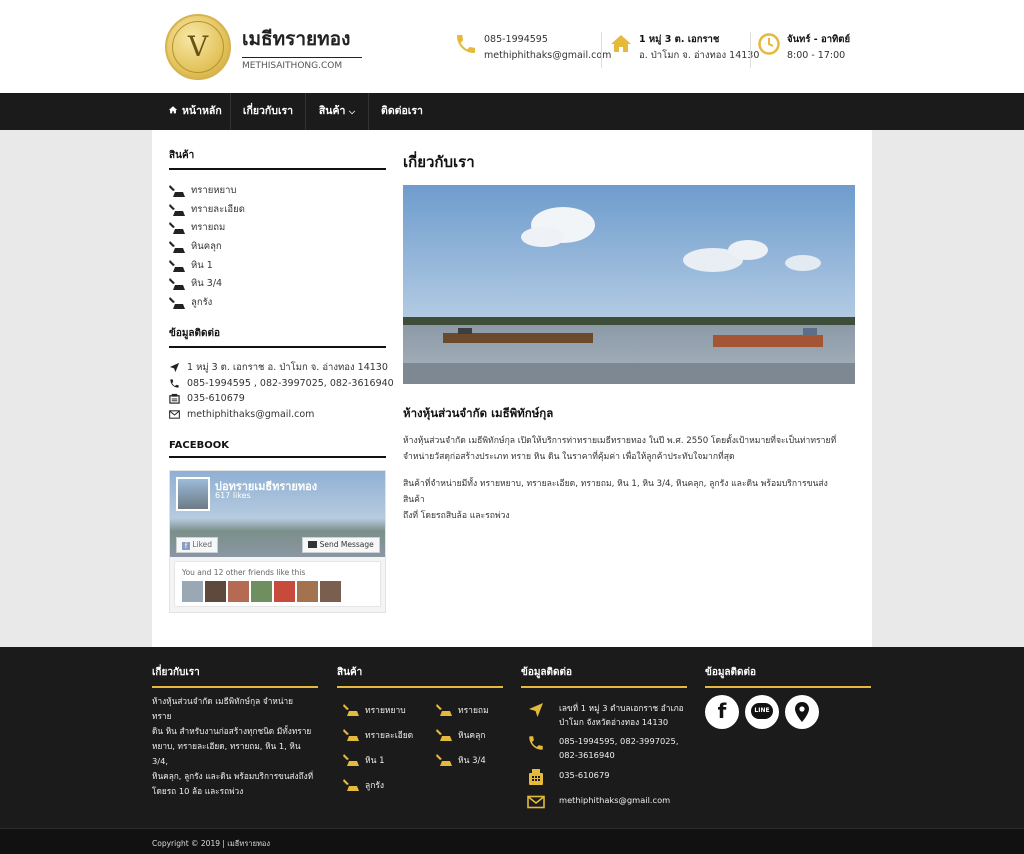 The width and height of the screenshot is (1024, 854). I want to click on sidebar-product-item: ลูกรัง, so click(207, 303).